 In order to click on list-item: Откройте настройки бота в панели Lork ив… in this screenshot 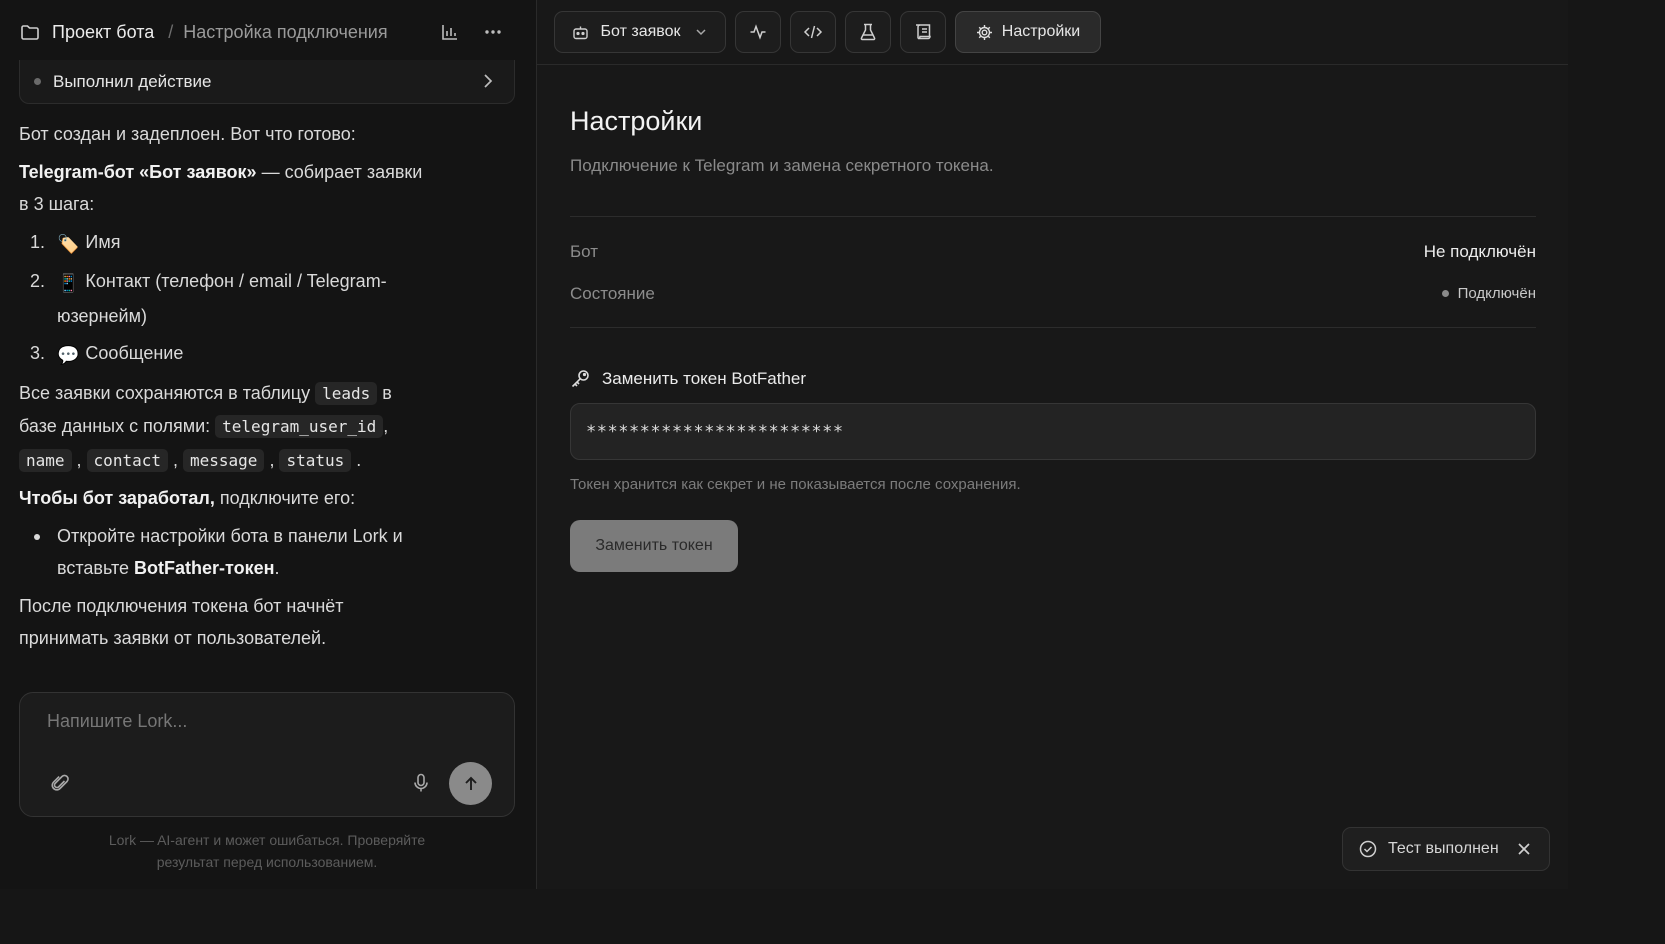, I will do `click(254, 552)`.